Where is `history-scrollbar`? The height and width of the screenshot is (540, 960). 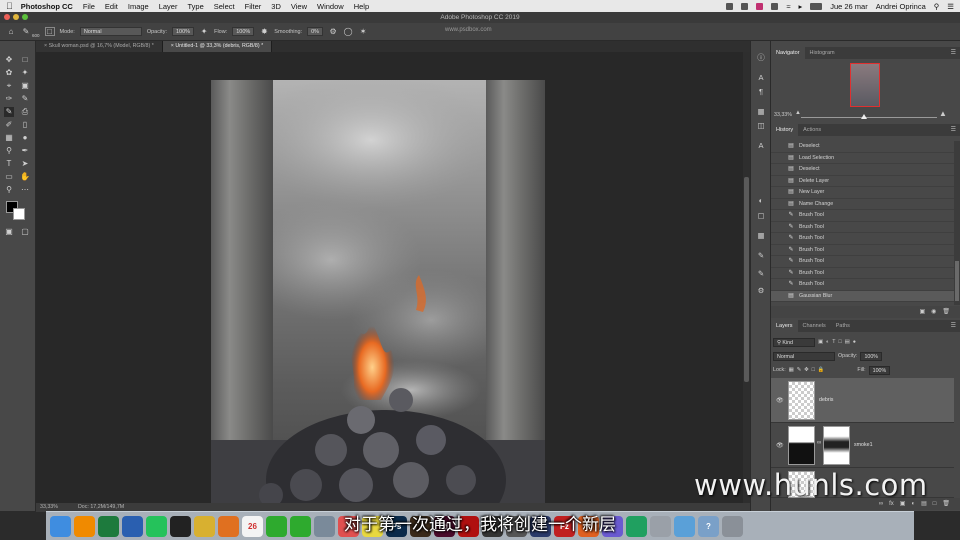 history-scrollbar is located at coordinates (957, 223).